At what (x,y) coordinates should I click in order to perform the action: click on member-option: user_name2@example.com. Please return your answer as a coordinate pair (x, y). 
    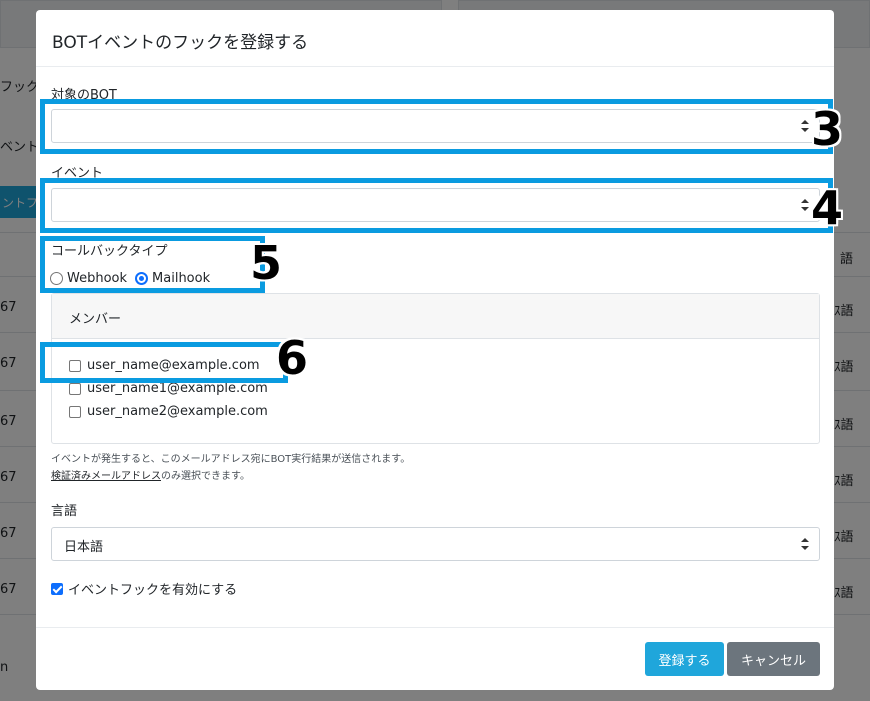
    Looking at the image, I should click on (168, 411).